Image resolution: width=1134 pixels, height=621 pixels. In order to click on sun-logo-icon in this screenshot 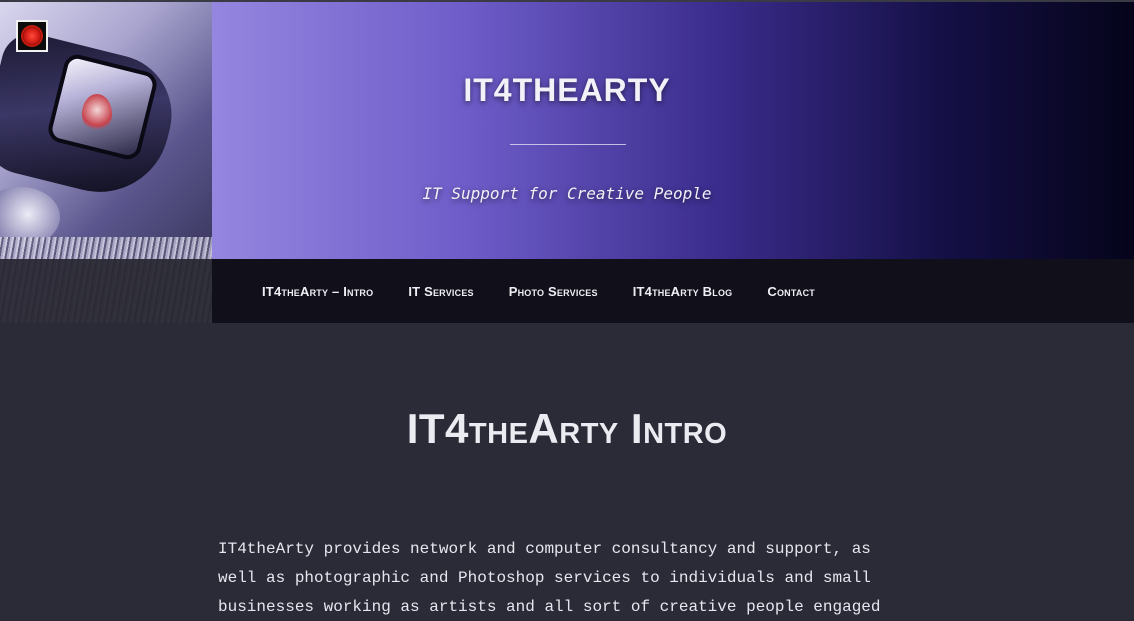, I will do `click(32, 36)`.